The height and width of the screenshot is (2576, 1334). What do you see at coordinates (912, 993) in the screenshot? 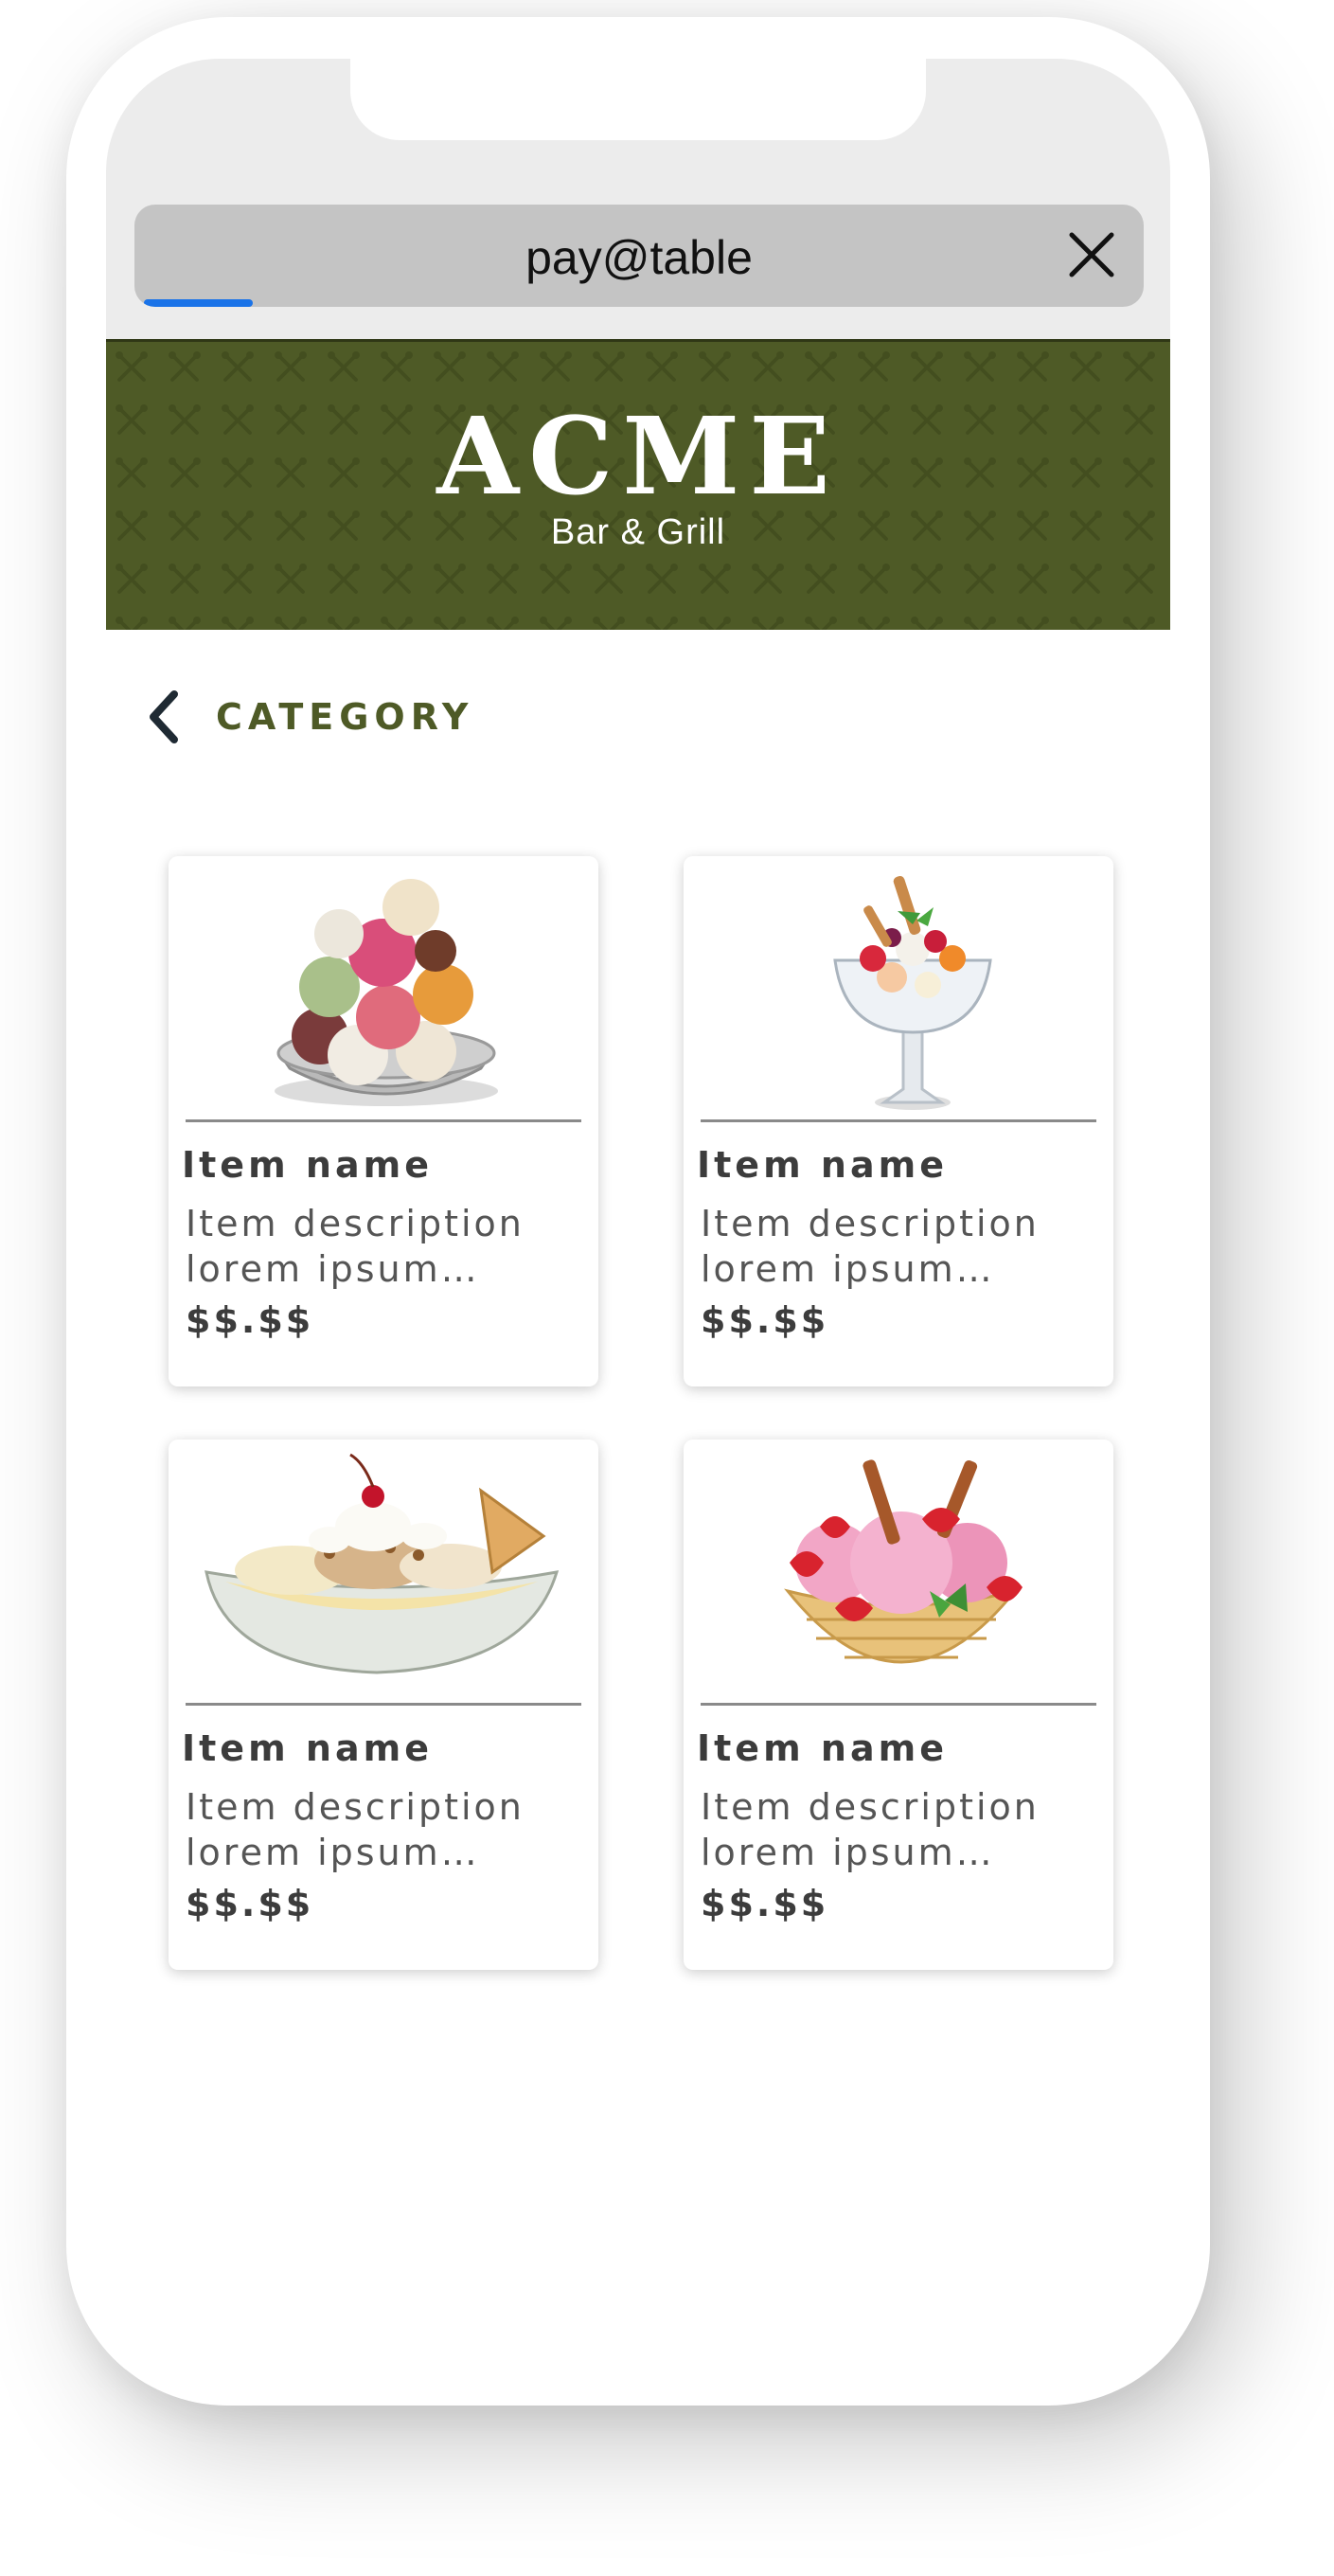
I see `fruit-sundae-image` at bounding box center [912, 993].